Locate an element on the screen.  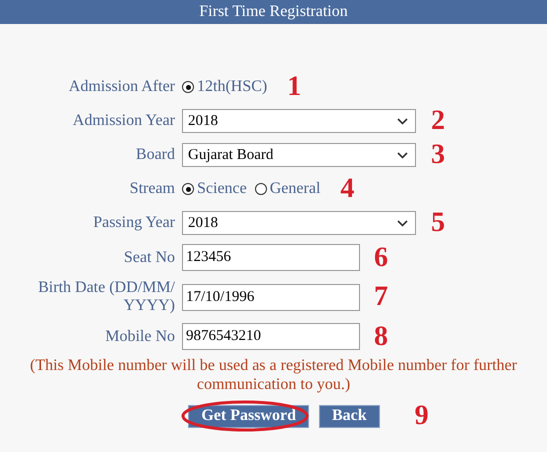
field-label: Admission Year is located at coordinates (123, 121).